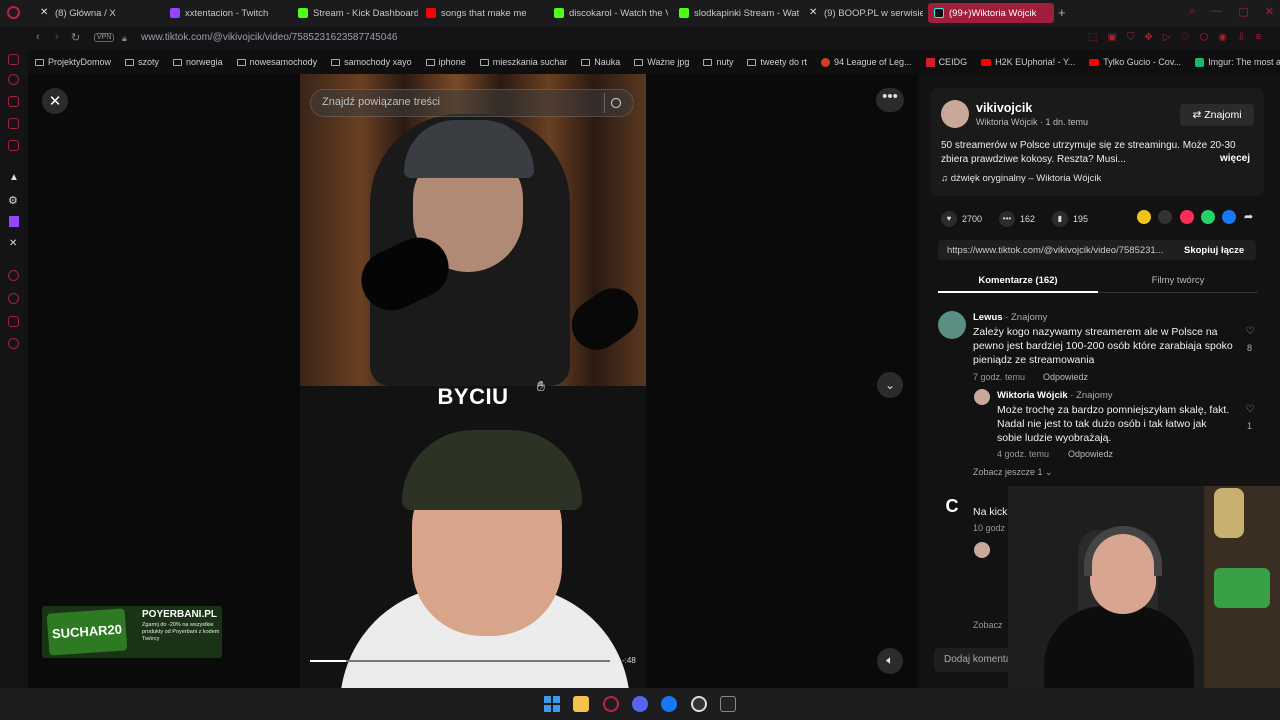  What do you see at coordinates (524, 62) in the screenshot?
I see `bookmark-folder: mieszkania suchar` at bounding box center [524, 62].